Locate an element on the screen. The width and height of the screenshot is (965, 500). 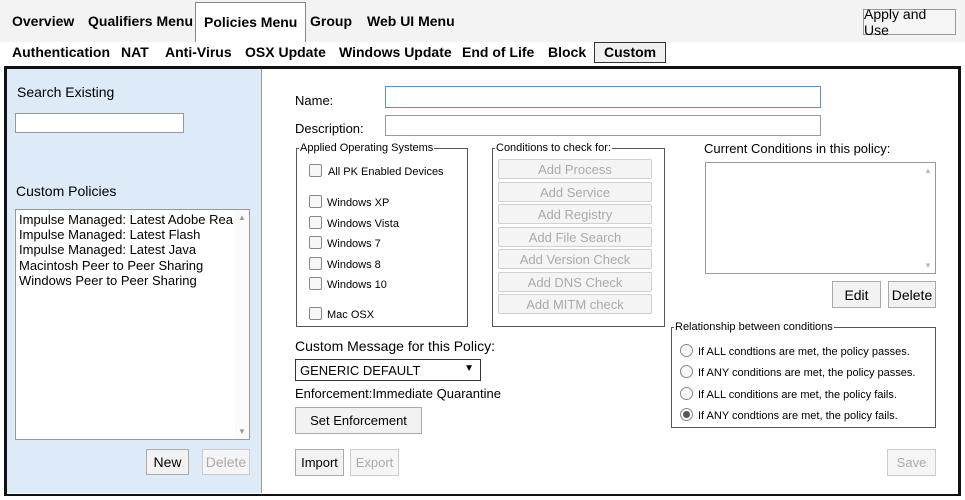
description-label: Description: is located at coordinates (329, 128).